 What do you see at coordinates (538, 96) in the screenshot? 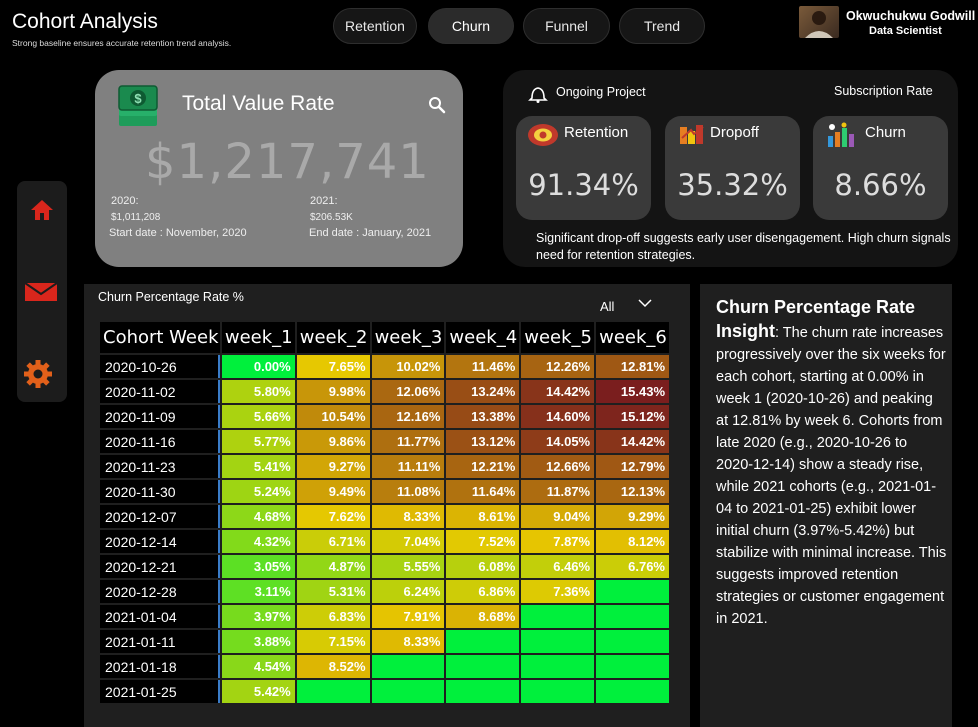
I see `bell-icon` at bounding box center [538, 96].